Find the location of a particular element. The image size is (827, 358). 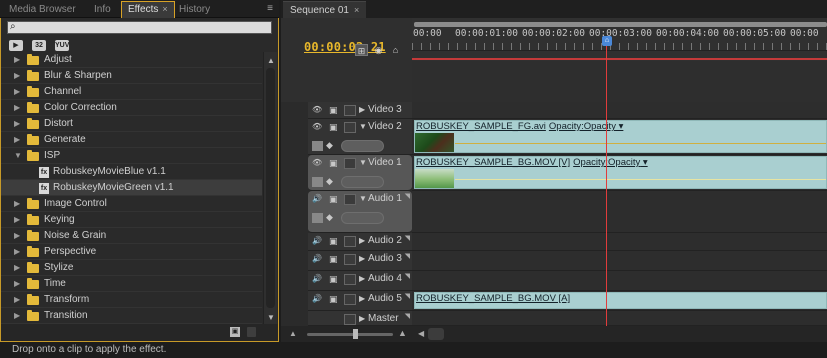

marker-icon: ◉ is located at coordinates (378, 50).